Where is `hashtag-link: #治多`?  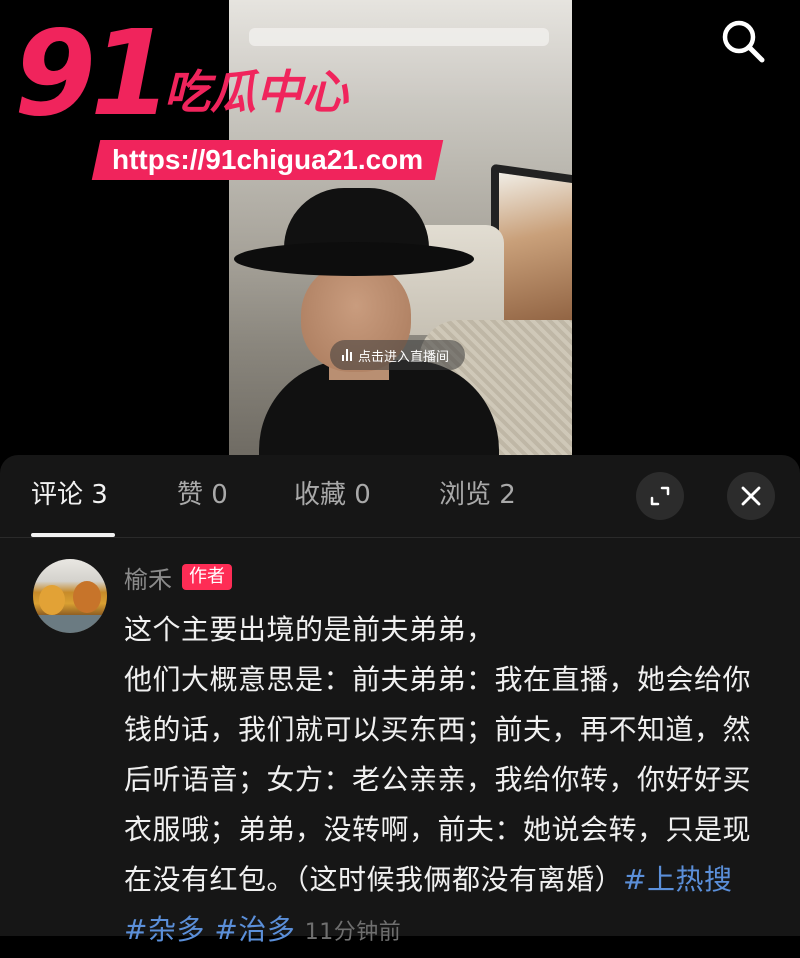 hashtag-link: #治多 is located at coordinates (254, 929).